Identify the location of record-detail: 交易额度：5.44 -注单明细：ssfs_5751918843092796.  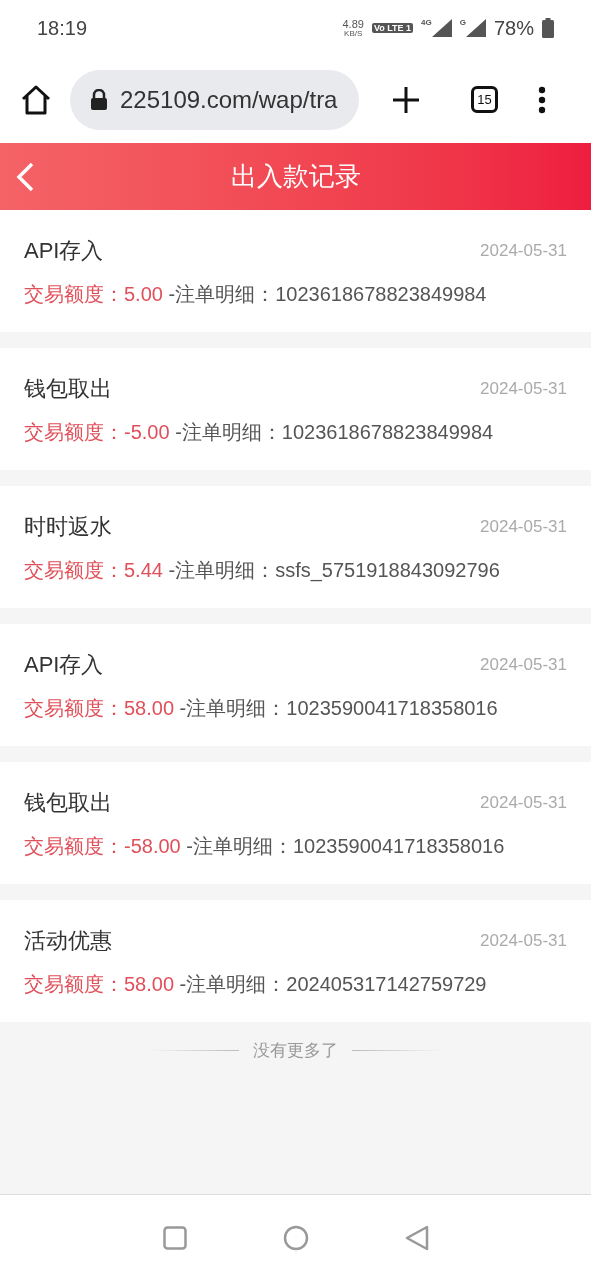
(262, 571).